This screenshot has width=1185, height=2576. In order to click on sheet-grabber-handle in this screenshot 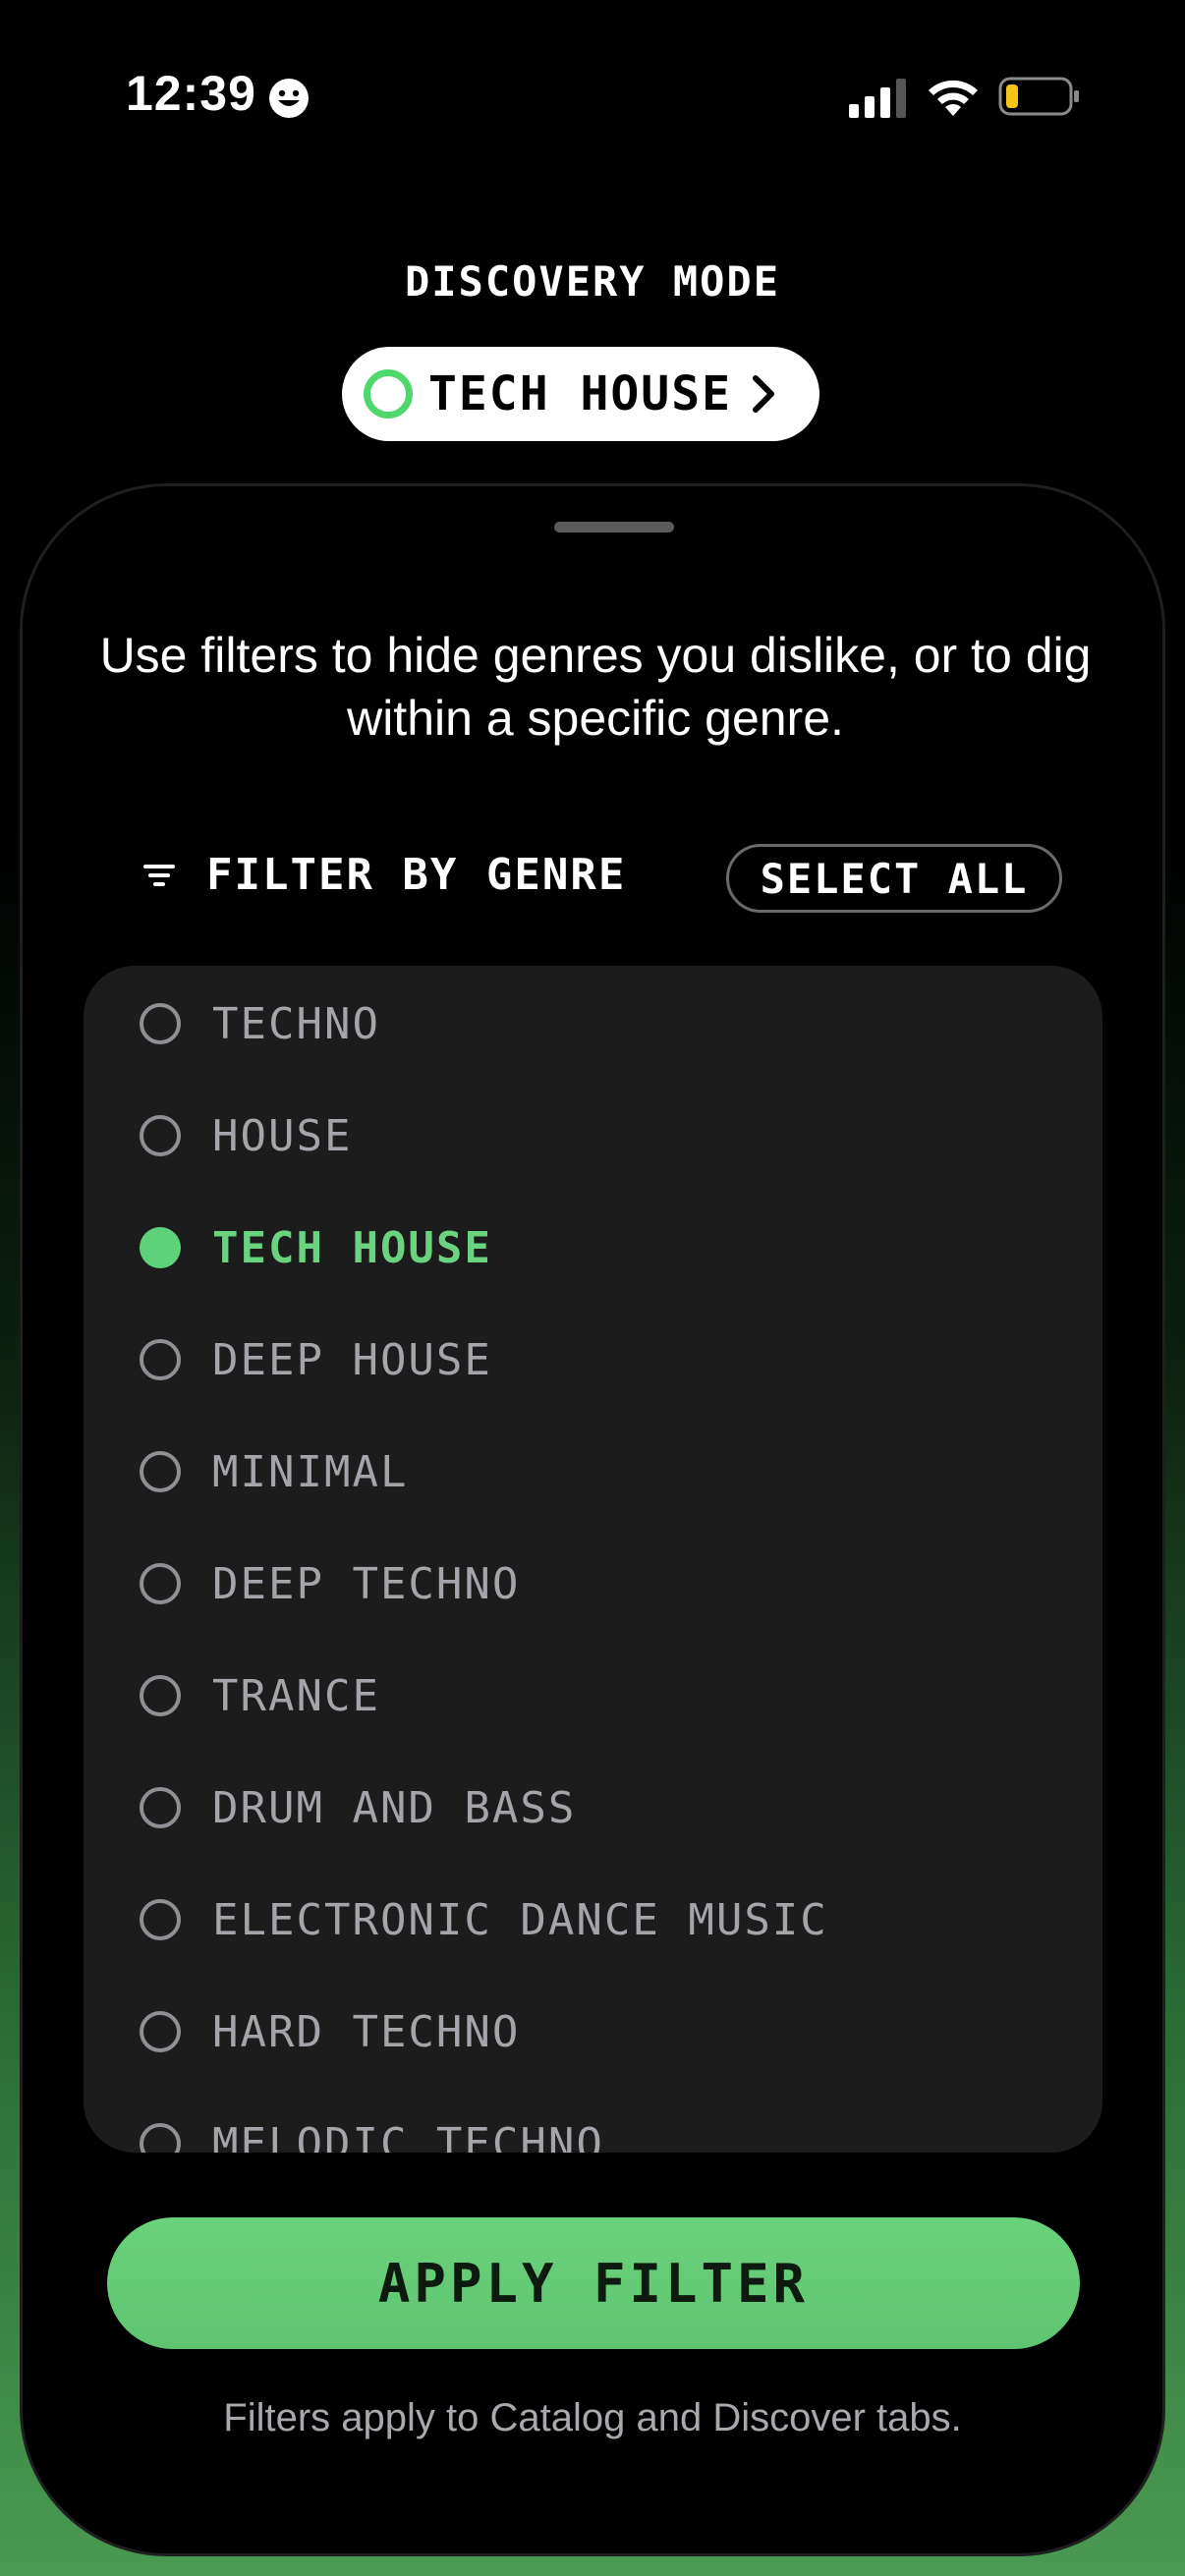, I will do `click(614, 527)`.